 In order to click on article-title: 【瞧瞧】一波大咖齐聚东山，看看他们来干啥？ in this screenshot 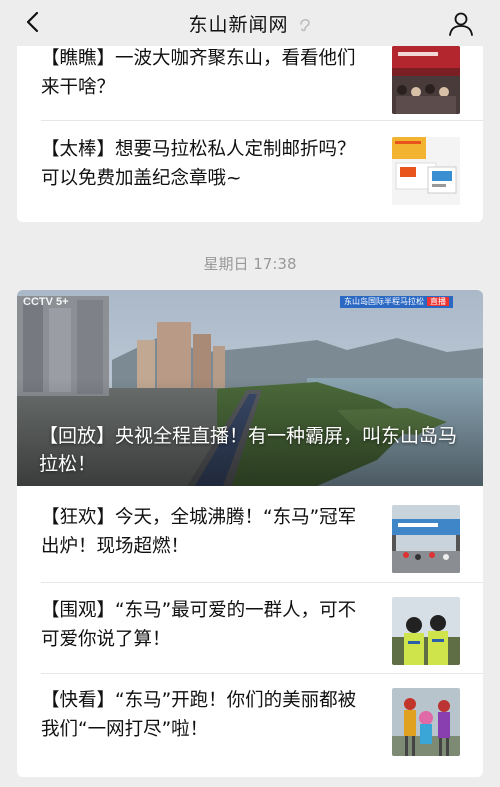, I will do `click(198, 73)`.